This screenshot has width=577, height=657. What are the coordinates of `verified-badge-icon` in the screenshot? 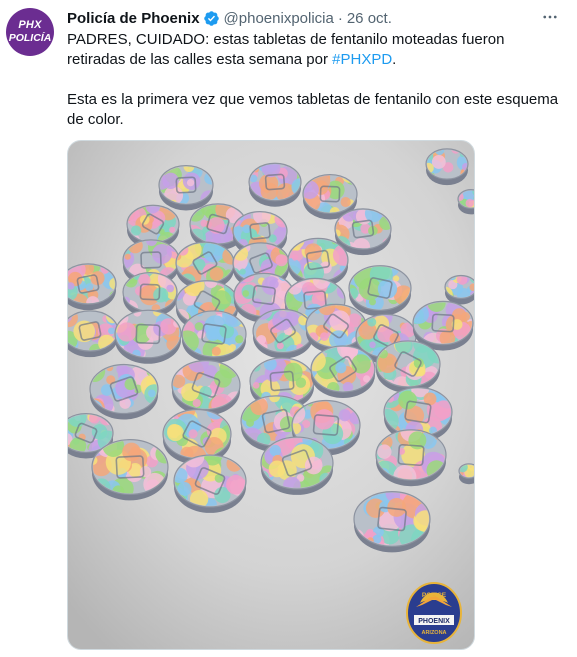 It's located at (211, 18).